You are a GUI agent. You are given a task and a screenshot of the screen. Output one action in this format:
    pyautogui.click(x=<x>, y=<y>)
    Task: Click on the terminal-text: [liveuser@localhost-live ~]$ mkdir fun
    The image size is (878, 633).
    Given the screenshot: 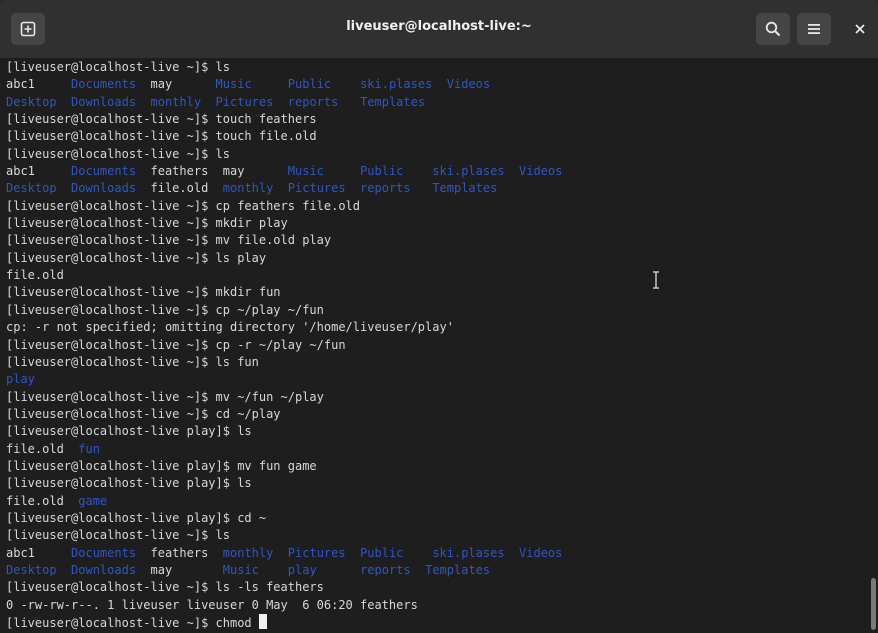 What is the action you would take?
    pyautogui.click(x=143, y=292)
    